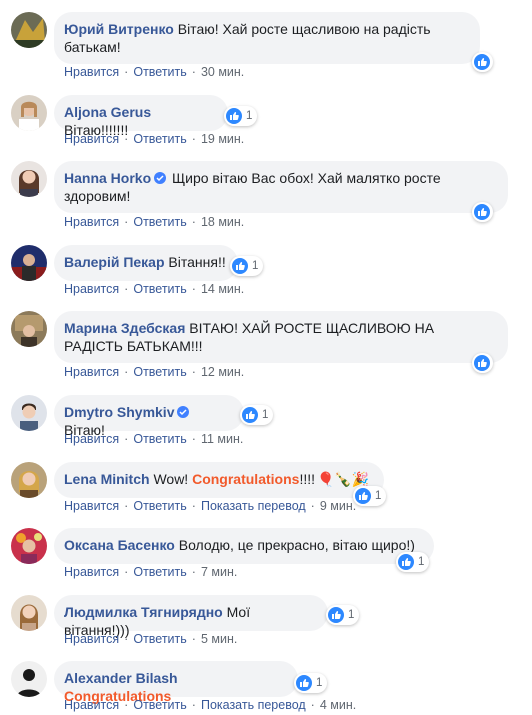 The height and width of the screenshot is (715, 532). Describe the element at coordinates (219, 639) in the screenshot. I see `comment-time: 5 мин.` at that location.